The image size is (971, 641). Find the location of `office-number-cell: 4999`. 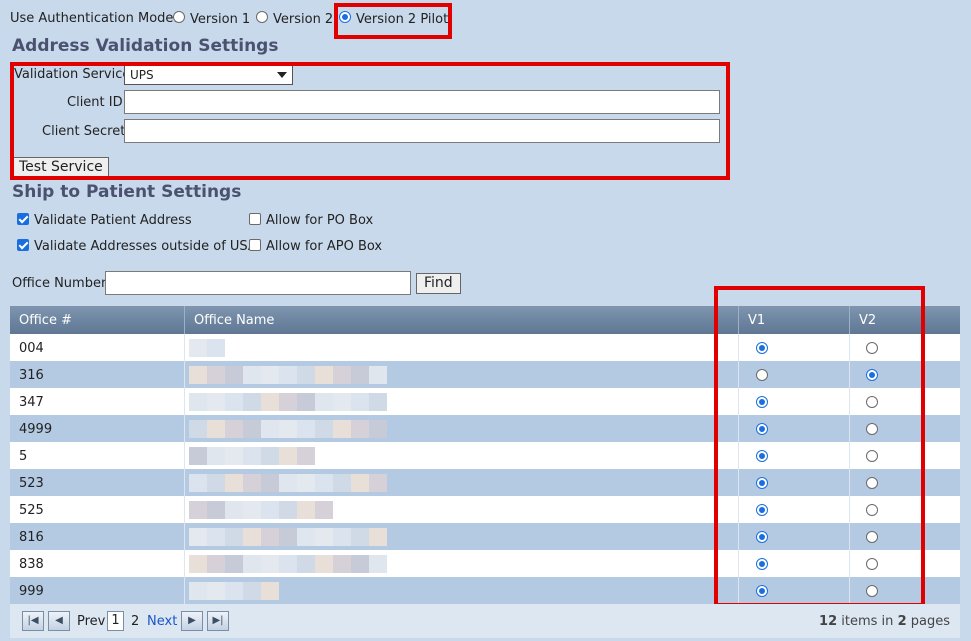

office-number-cell: 4999 is located at coordinates (36, 429).